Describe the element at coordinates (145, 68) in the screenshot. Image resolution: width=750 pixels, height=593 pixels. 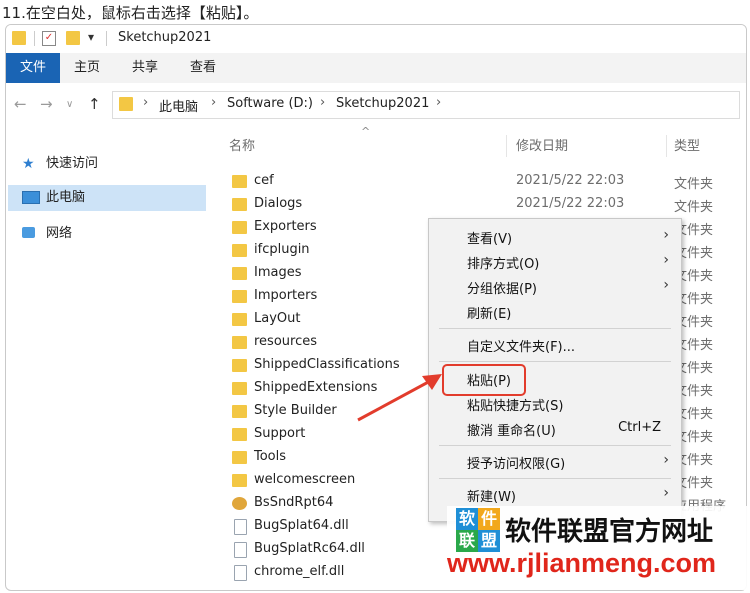
I see `tab-share: 共享` at that location.